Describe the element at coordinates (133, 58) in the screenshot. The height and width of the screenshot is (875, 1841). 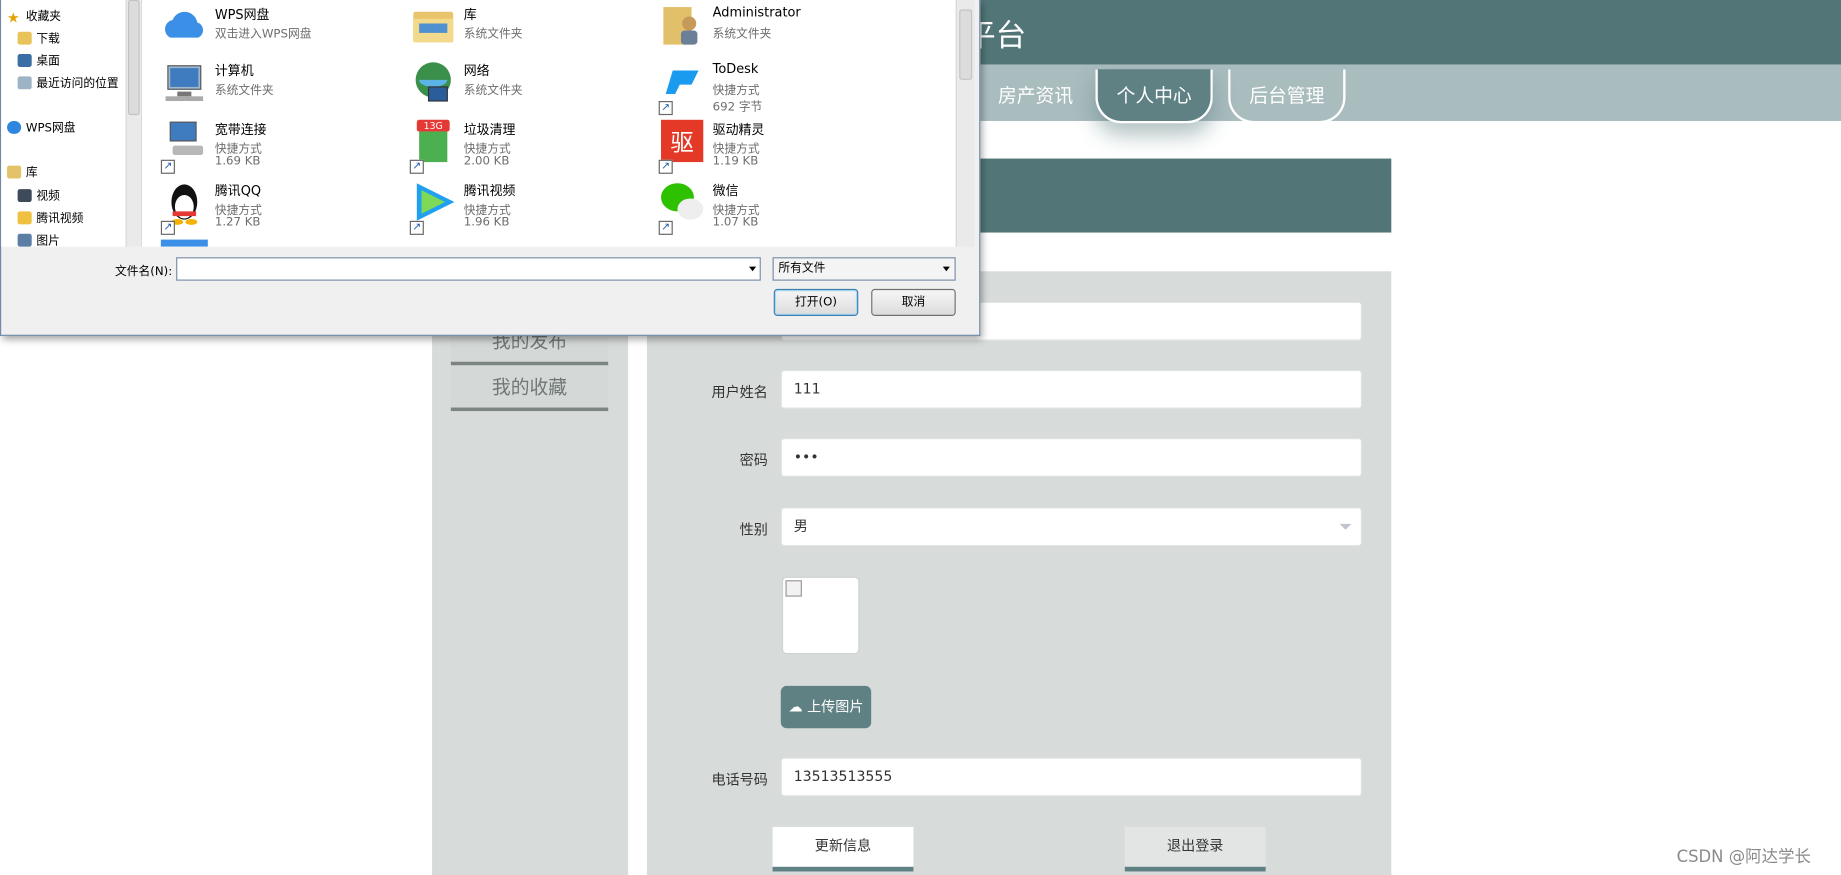
I see `nav-scrollbar-thumb` at that location.